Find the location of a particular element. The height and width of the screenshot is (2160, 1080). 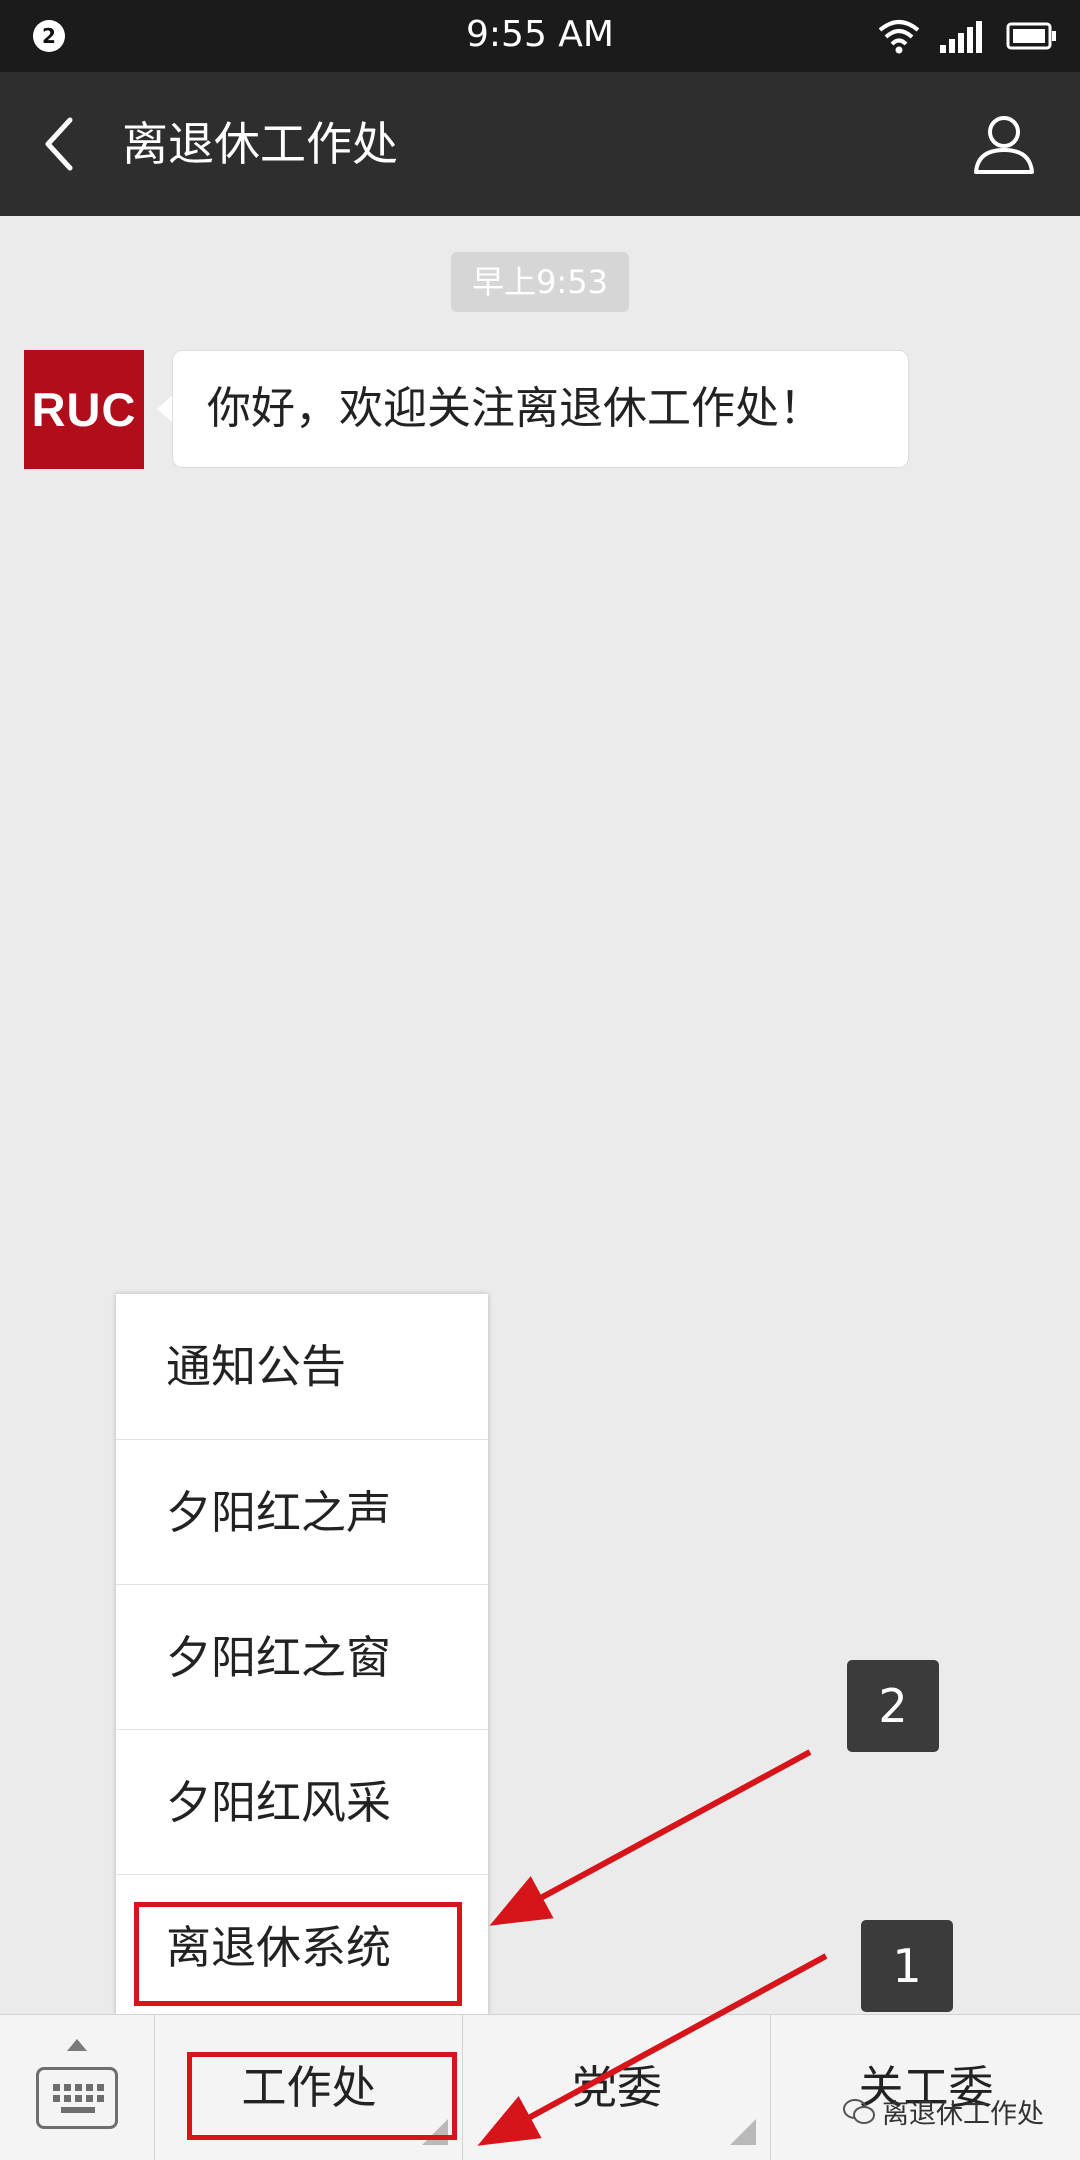

arrow-to-retirement-system is located at coordinates (650, 1837).